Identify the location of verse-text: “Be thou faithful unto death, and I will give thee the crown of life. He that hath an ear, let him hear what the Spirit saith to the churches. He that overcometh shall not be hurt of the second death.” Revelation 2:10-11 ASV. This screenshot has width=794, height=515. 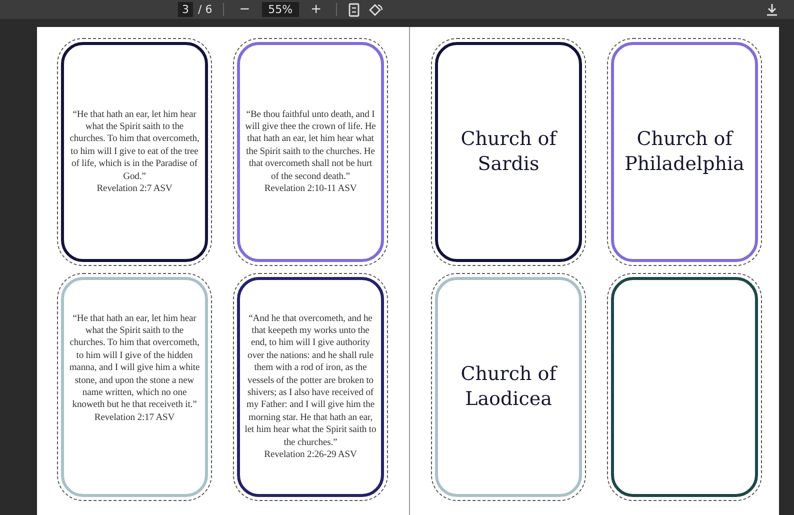
(310, 152).